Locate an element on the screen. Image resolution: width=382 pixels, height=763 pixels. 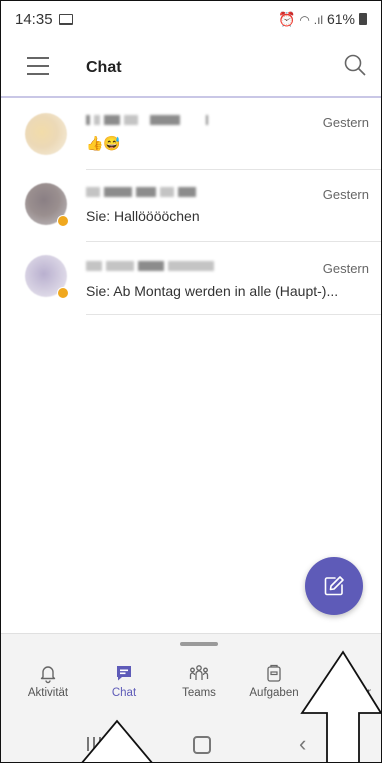
nav-label: Chat is located at coordinates (124, 693).